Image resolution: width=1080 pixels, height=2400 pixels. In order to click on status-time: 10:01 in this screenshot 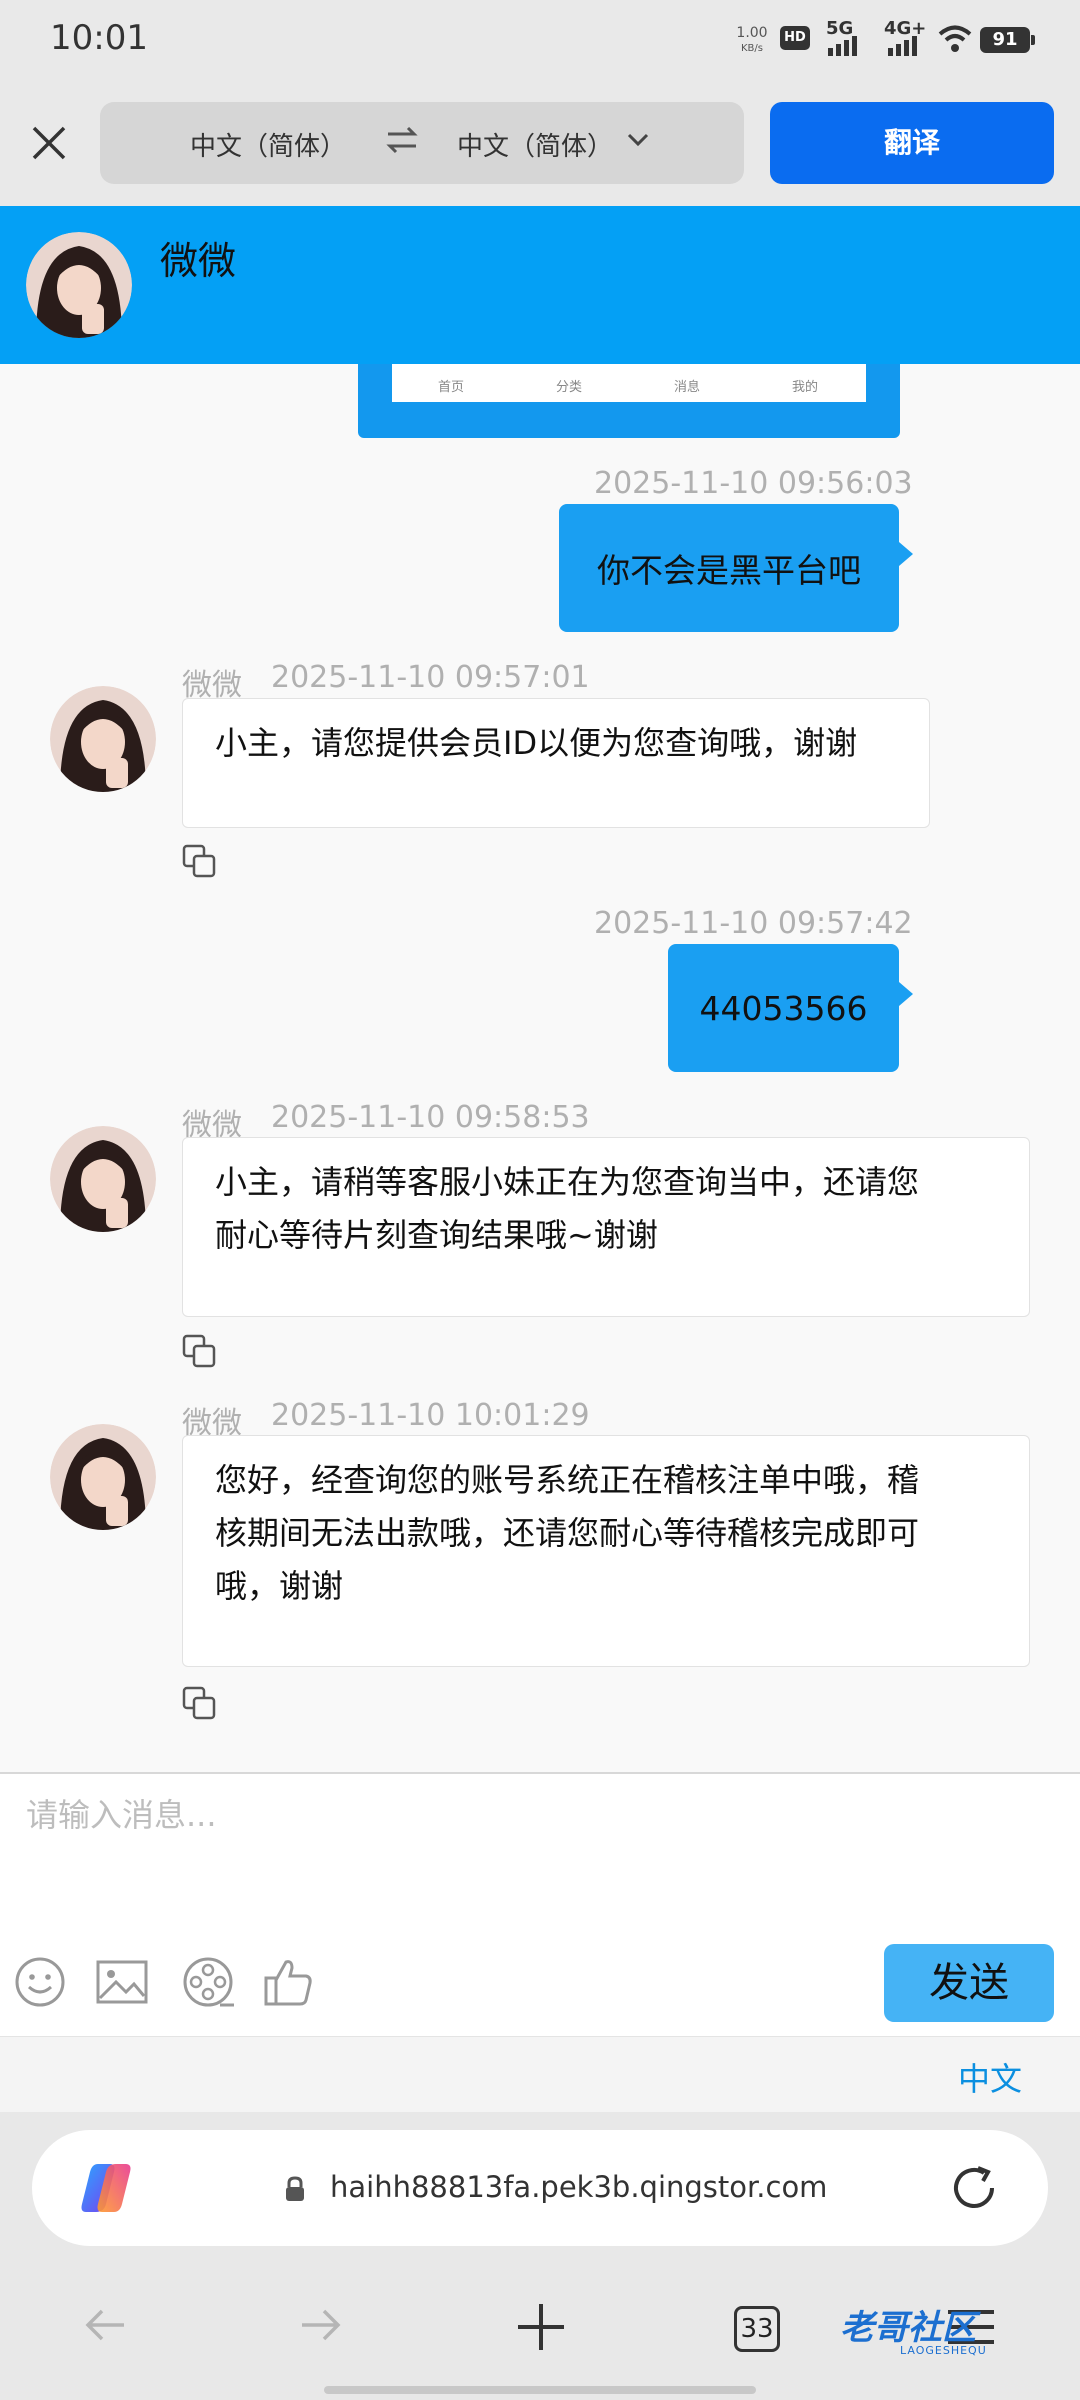, I will do `click(99, 38)`.